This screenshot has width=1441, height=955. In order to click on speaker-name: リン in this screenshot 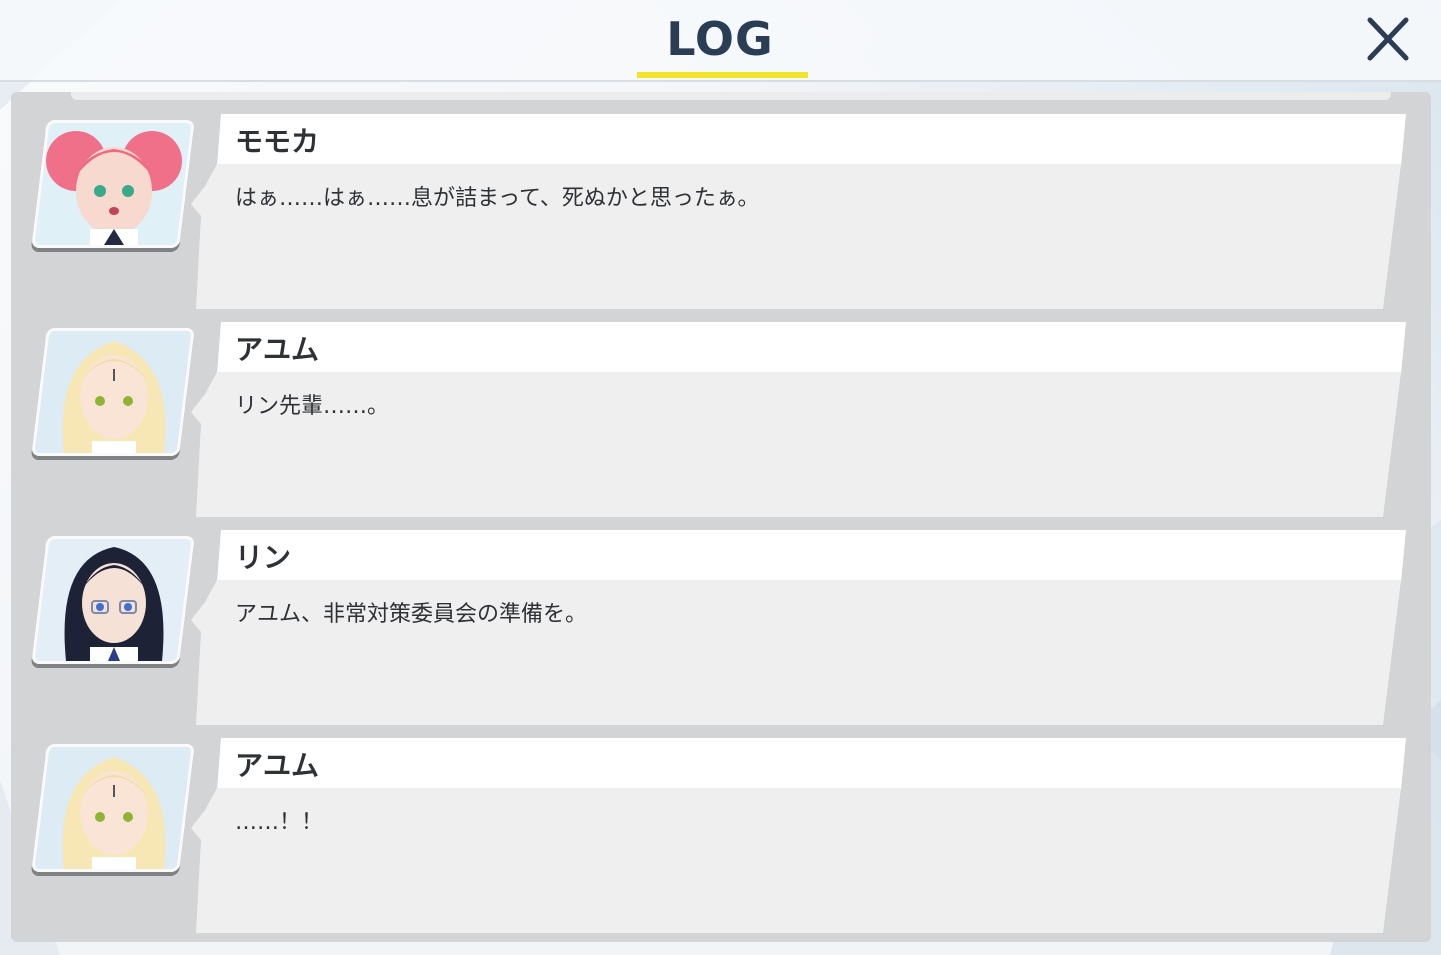, I will do `click(263, 557)`.